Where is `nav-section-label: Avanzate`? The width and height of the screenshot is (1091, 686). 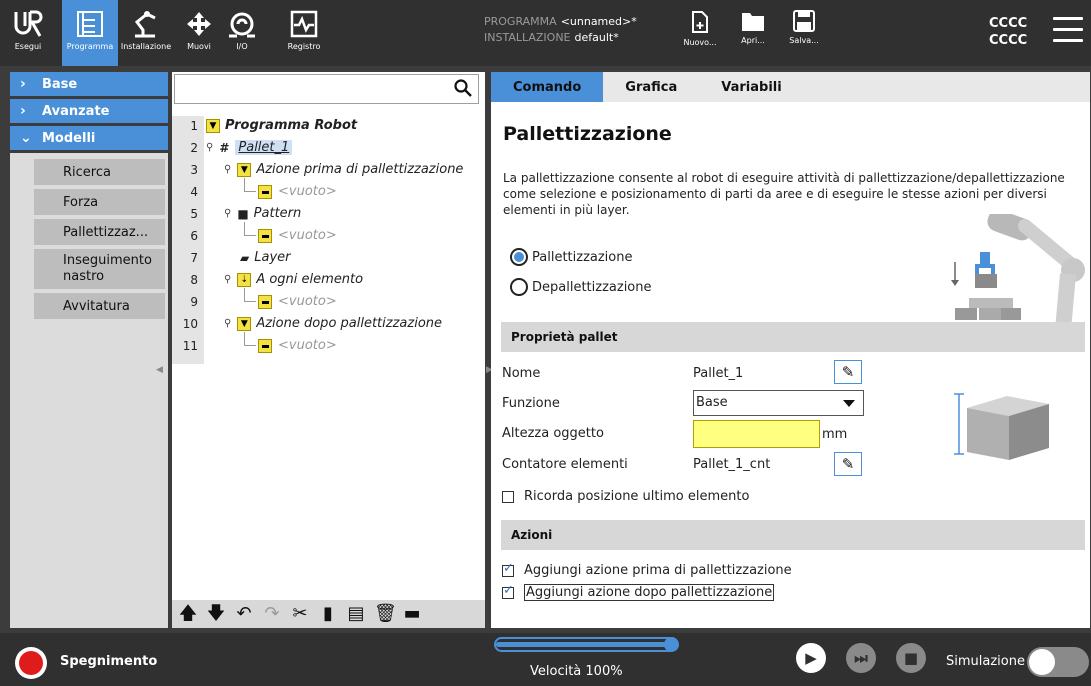
nav-section-label: Avanzate is located at coordinates (76, 111).